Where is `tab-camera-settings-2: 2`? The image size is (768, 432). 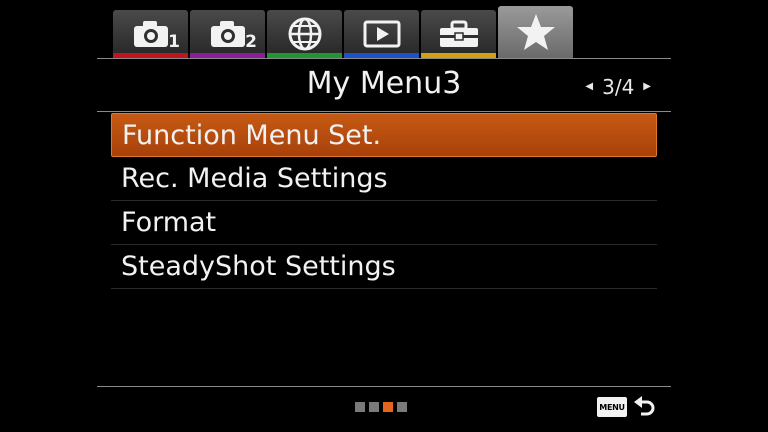 tab-camera-settings-2: 2 is located at coordinates (227, 34).